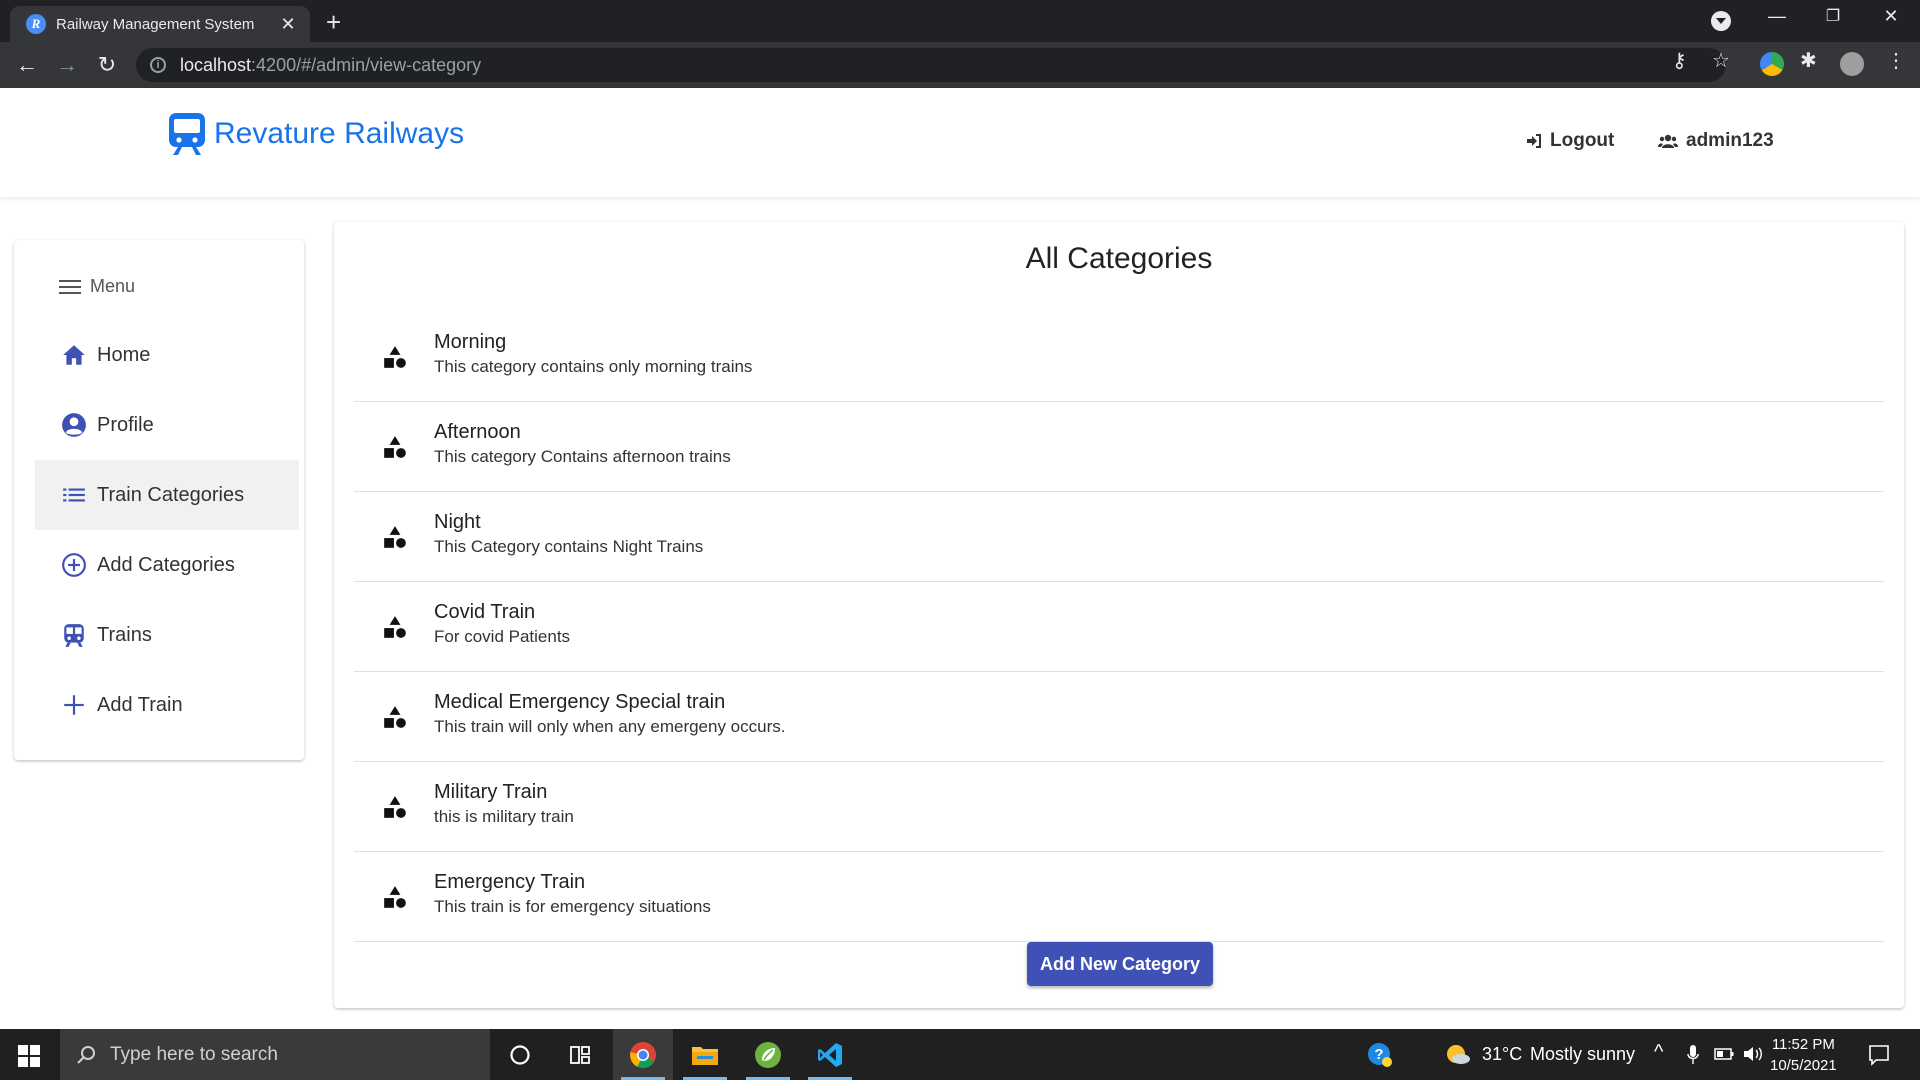  Describe the element at coordinates (477, 432) in the screenshot. I see `category-name: Afternoon` at that location.